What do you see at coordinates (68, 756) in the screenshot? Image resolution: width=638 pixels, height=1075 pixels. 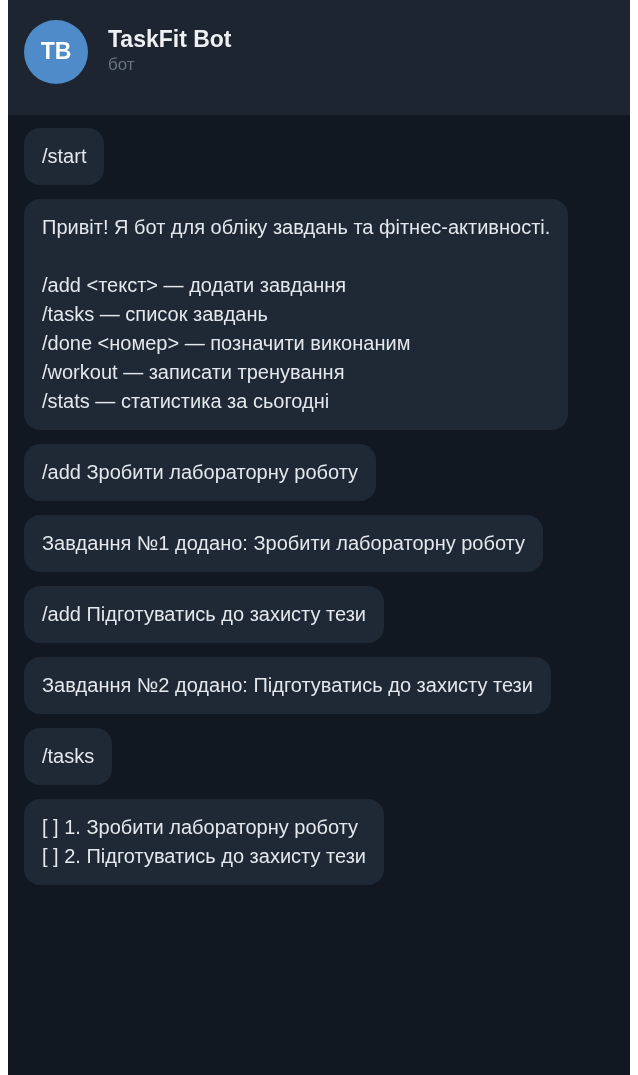 I see `message-bubble: /tasks` at bounding box center [68, 756].